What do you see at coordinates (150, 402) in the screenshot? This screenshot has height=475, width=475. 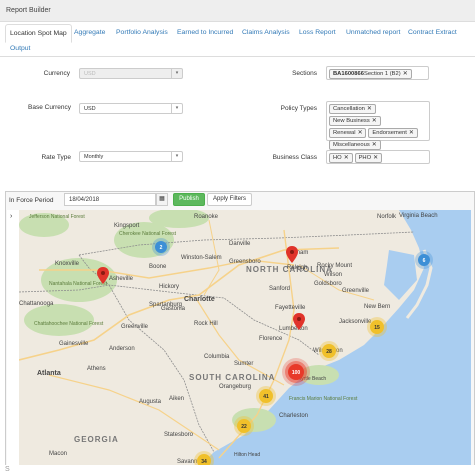 I see `label-augusta: Augusta` at bounding box center [150, 402].